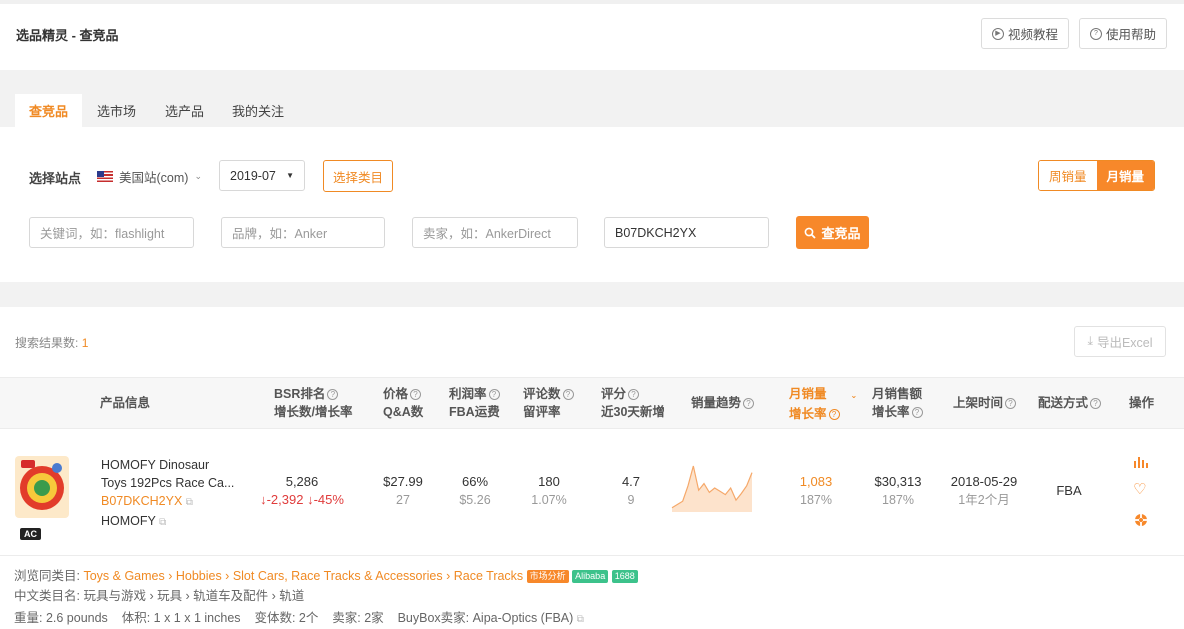 The height and width of the screenshot is (629, 1184). I want to click on asin-text: B07DKCH2YX, so click(142, 501).